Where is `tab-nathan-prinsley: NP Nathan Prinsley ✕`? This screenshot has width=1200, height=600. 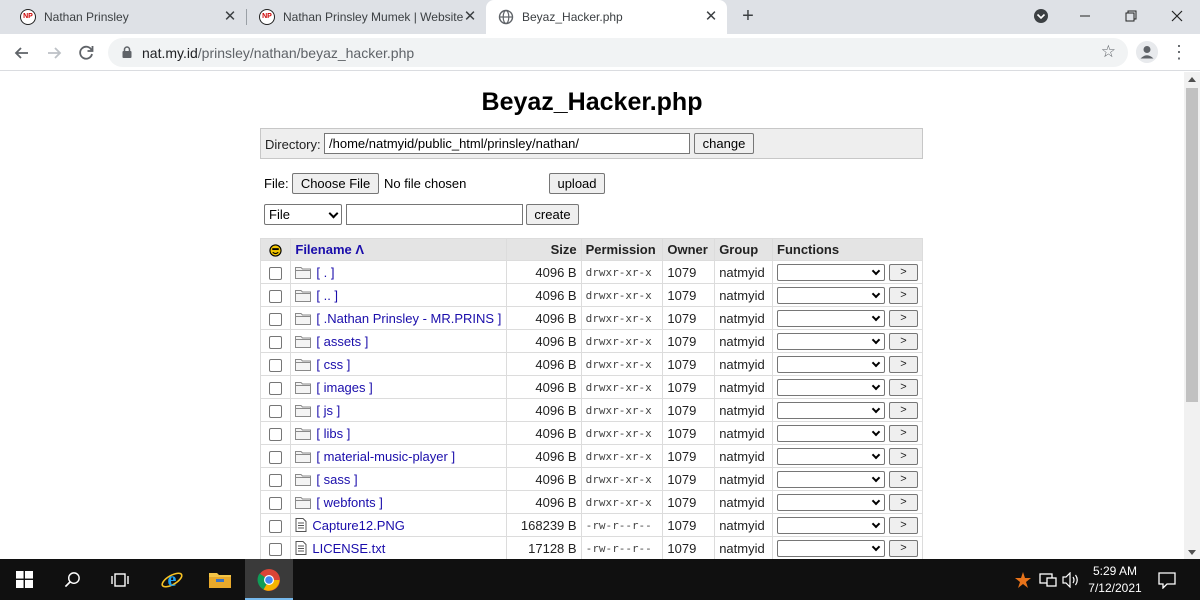 tab-nathan-prinsley: NP Nathan Prinsley ✕ is located at coordinates (123, 17).